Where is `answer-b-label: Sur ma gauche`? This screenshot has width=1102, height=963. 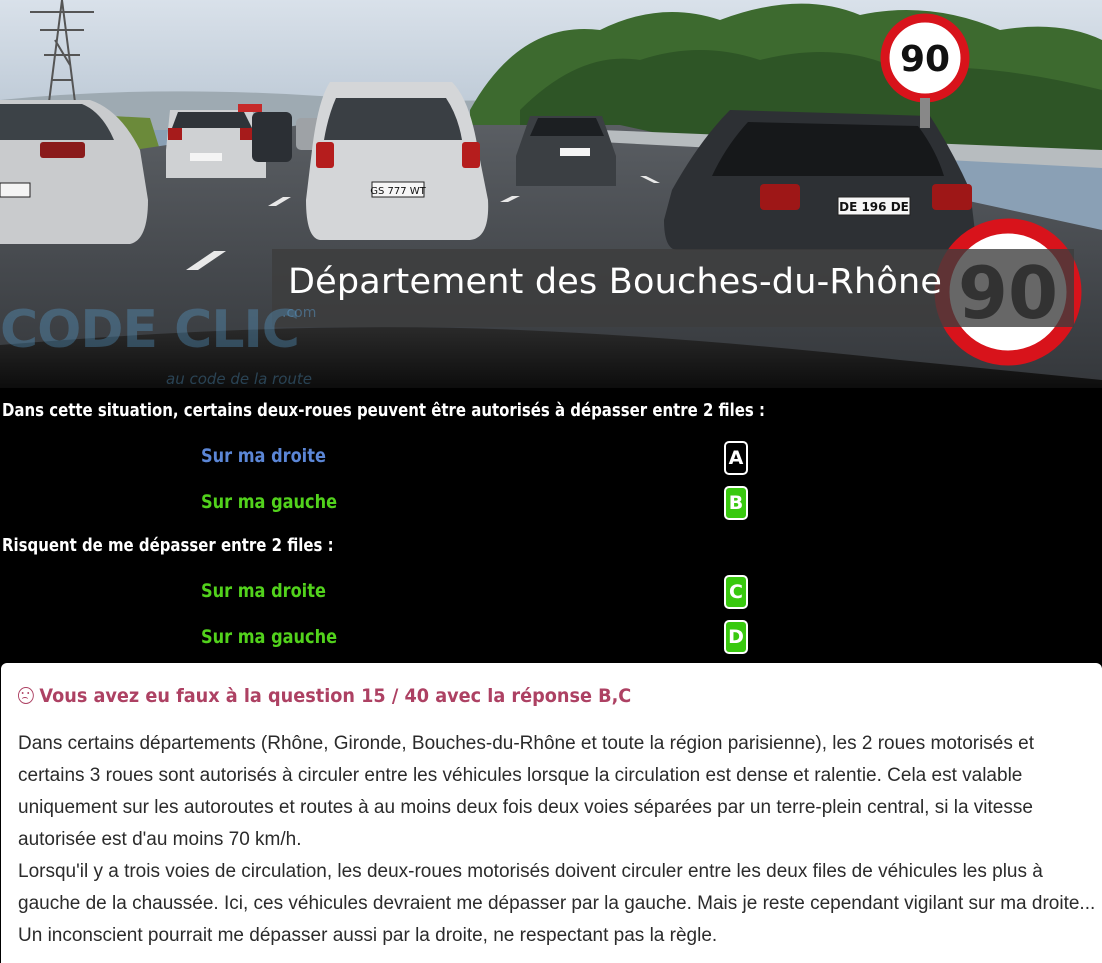 answer-b-label: Sur ma gauche is located at coordinates (269, 502).